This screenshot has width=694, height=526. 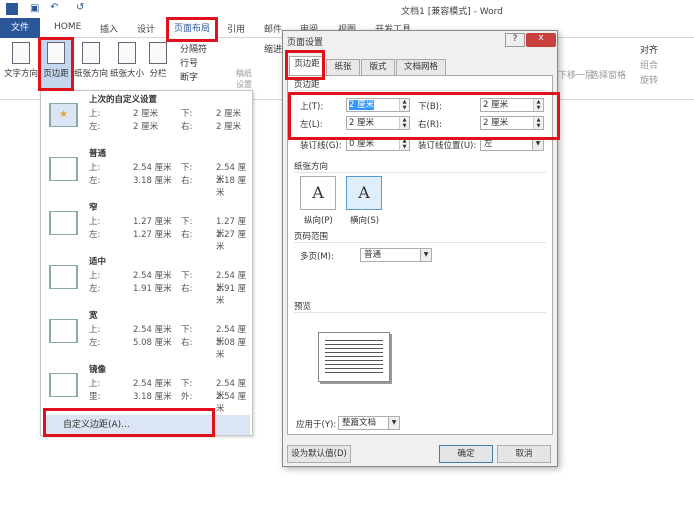 I want to click on value: 左, so click(x=488, y=144).